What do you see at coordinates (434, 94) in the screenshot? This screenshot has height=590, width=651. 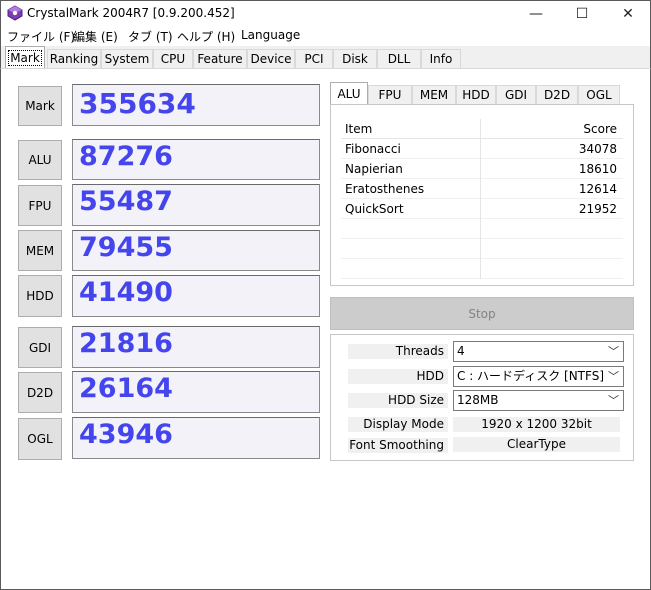 I see `subtab-mem: MEM` at bounding box center [434, 94].